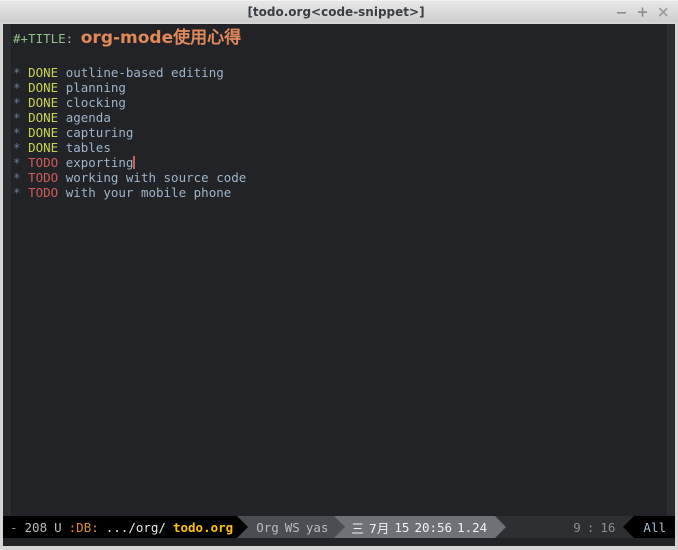 This screenshot has width=678, height=550. Describe the element at coordinates (339, 542) in the screenshot. I see `echo-area` at that location.